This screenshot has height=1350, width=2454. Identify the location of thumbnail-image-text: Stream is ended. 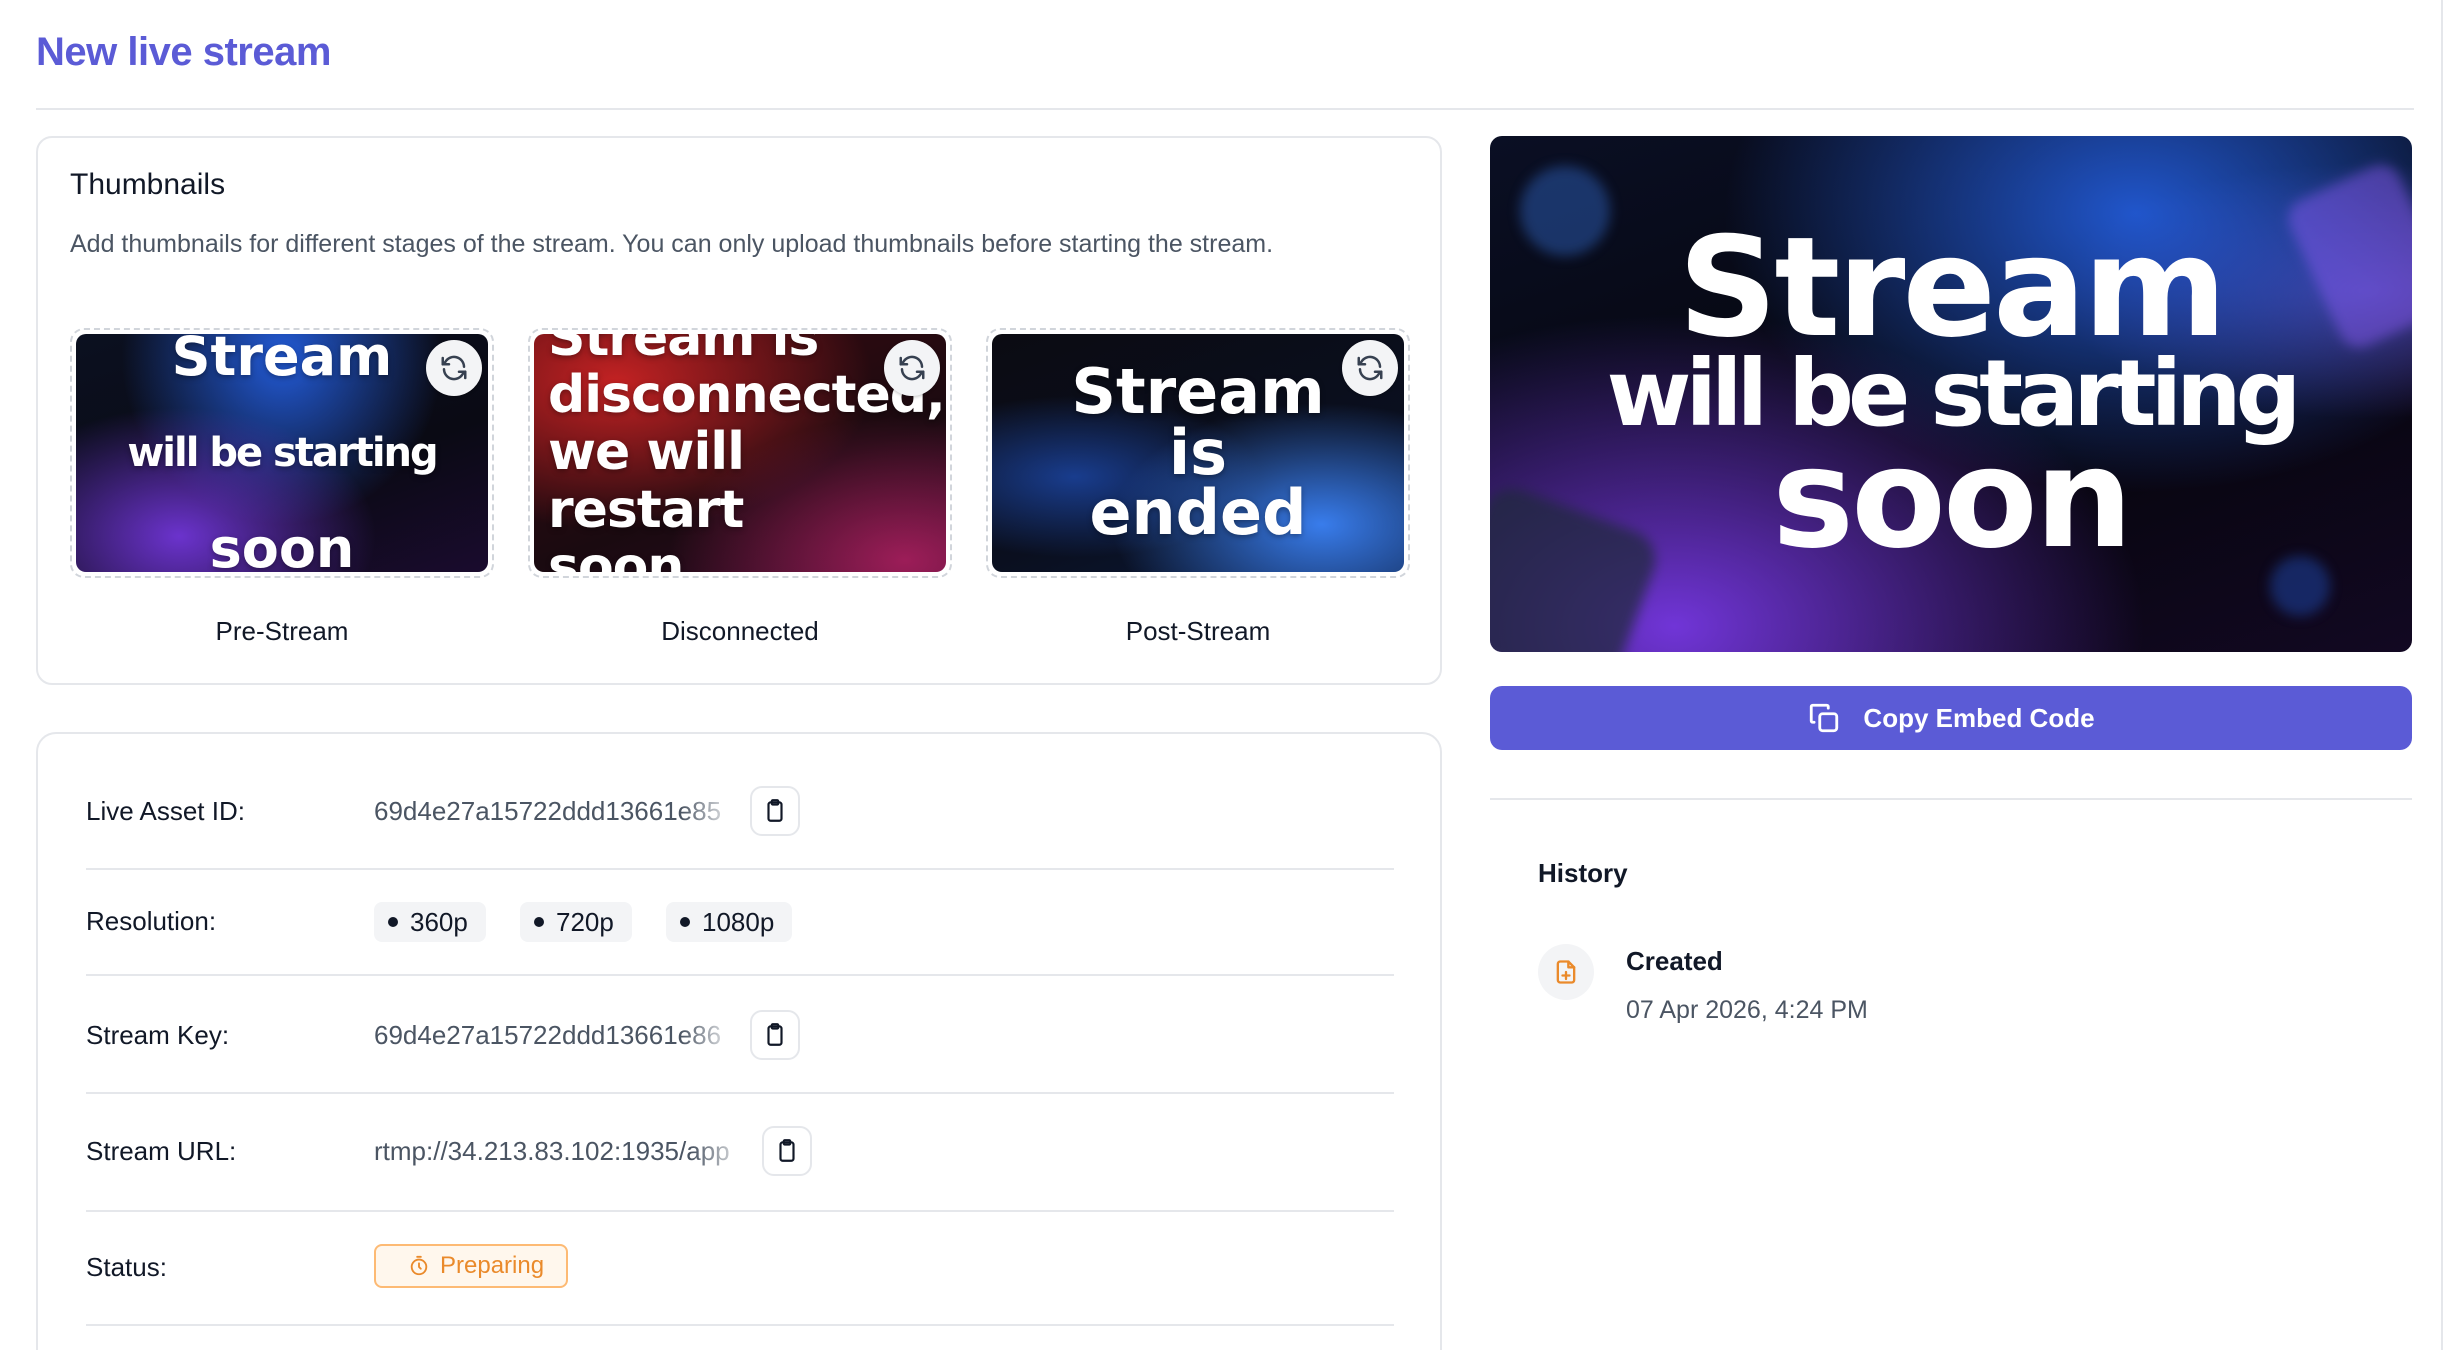
(1198, 452).